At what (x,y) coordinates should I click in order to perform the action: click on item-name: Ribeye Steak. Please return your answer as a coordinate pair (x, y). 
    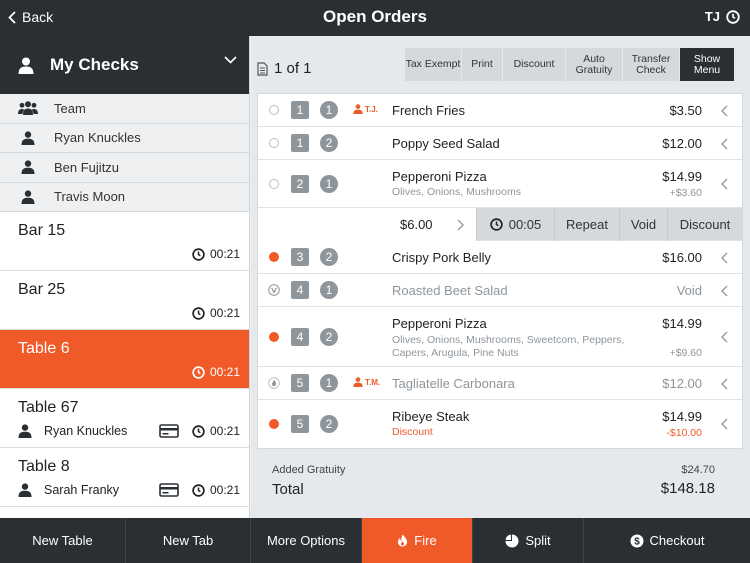
    Looking at the image, I should click on (431, 416).